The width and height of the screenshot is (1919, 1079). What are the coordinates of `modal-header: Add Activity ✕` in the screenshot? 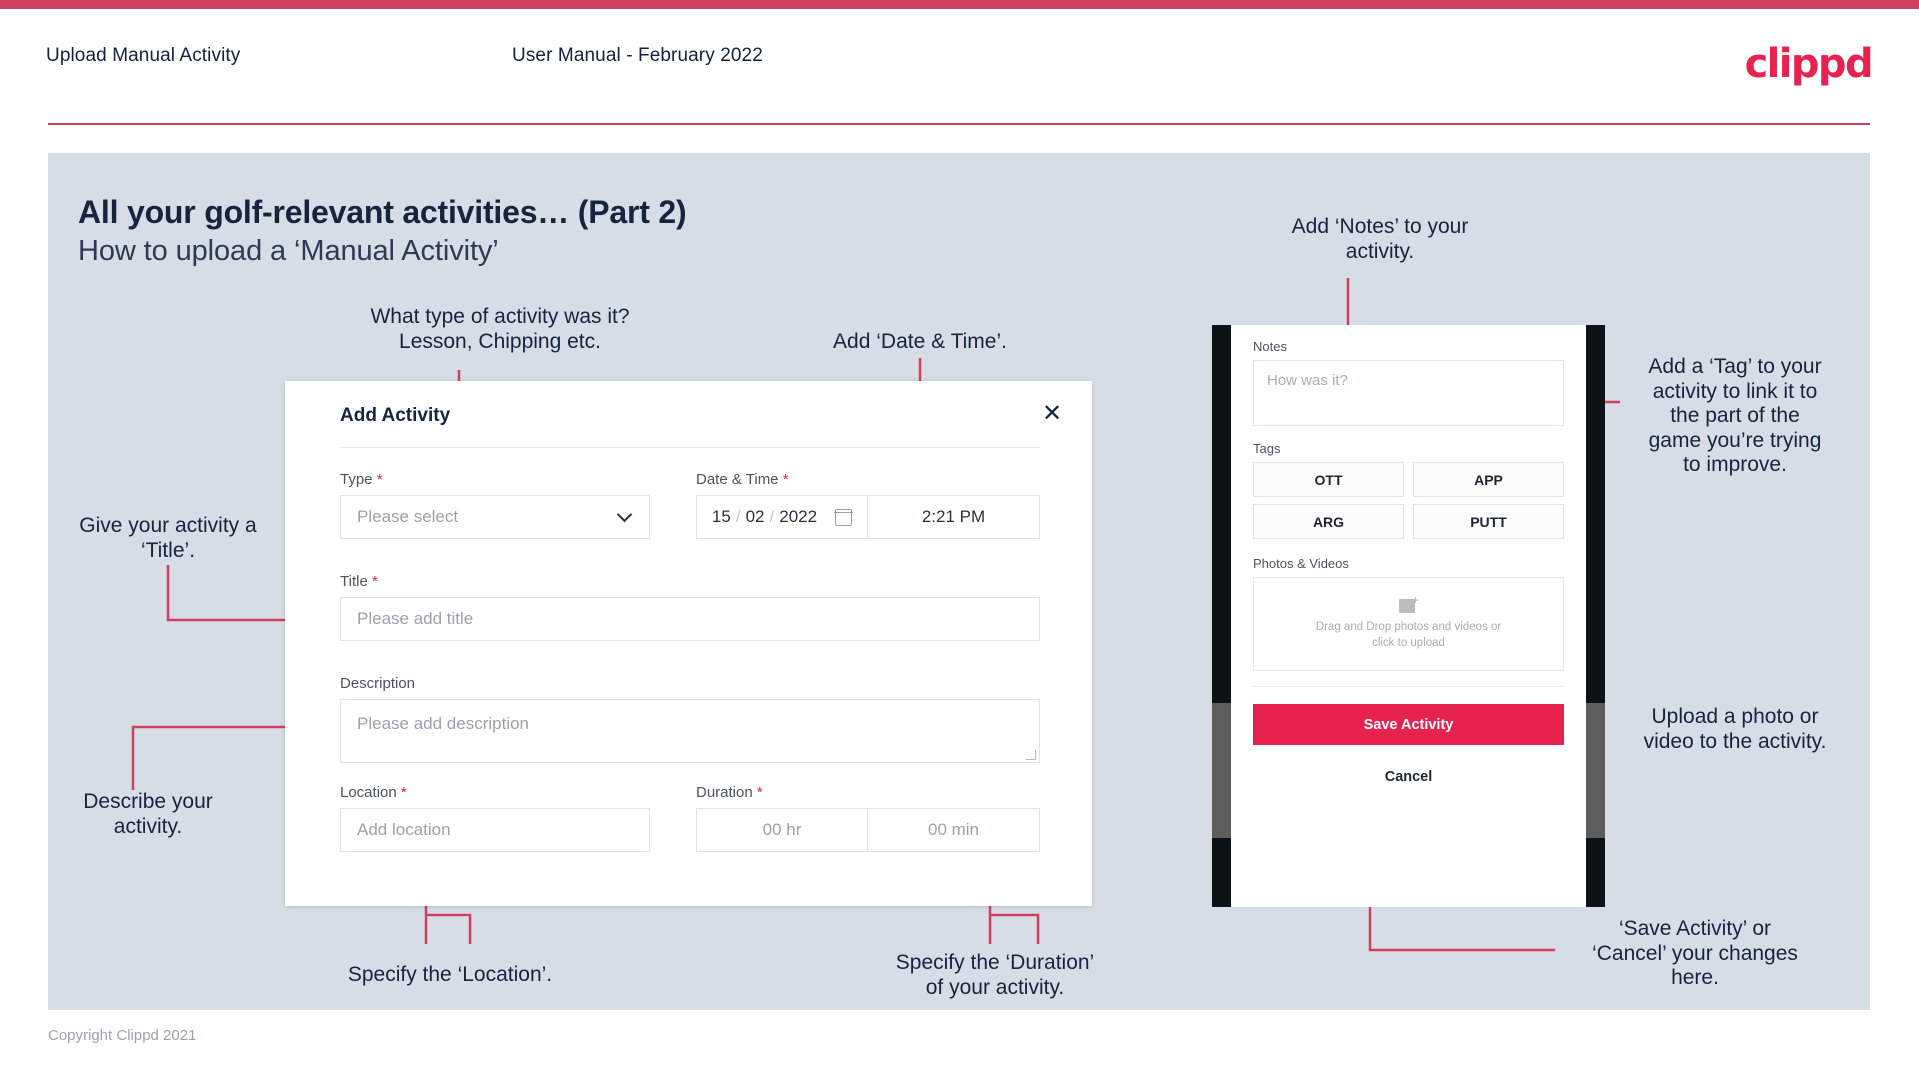 It's located at (688, 414).